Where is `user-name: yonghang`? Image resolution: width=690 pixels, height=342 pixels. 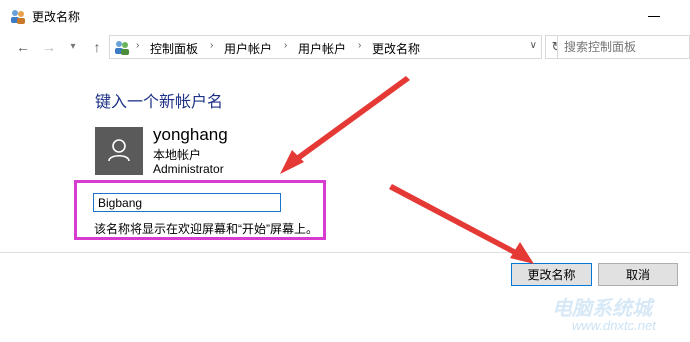
user-name: yonghang is located at coordinates (190, 134).